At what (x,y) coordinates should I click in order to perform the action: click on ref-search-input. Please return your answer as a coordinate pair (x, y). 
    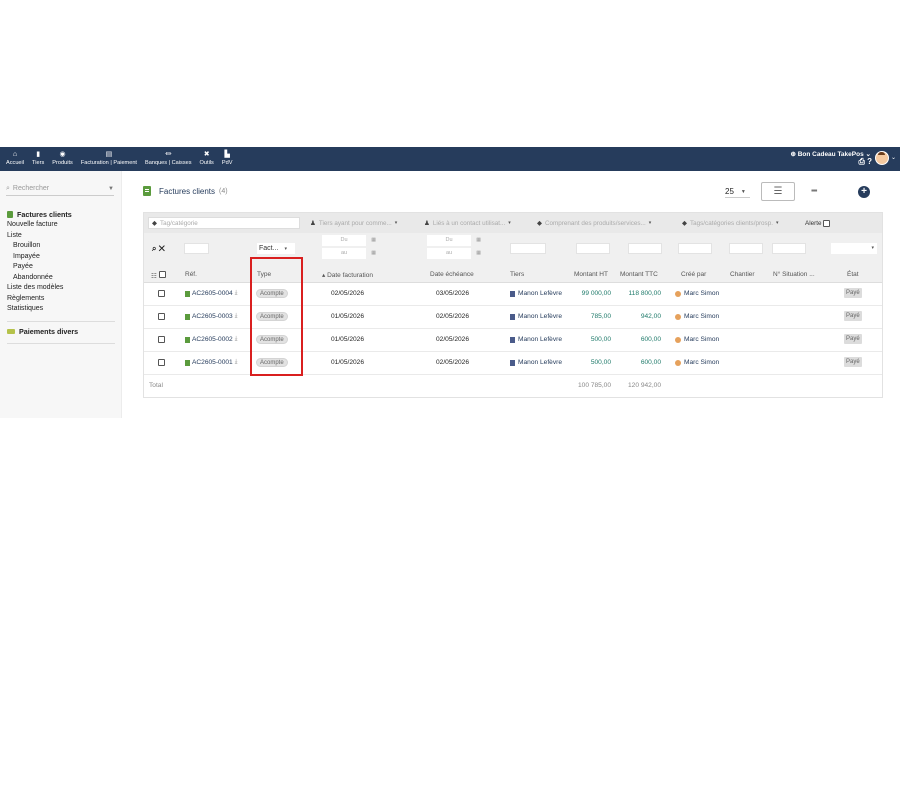
    Looking at the image, I should click on (196, 248).